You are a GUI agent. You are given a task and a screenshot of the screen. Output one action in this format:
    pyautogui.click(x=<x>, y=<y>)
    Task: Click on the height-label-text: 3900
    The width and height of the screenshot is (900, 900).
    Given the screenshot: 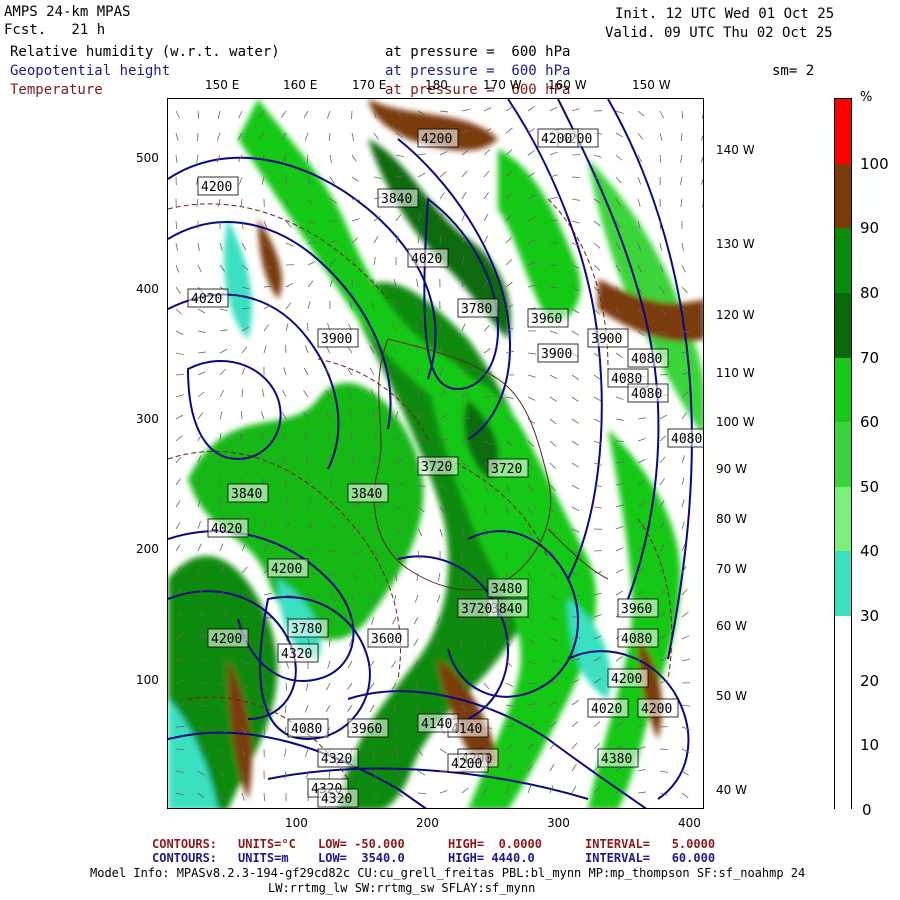 What is the action you would take?
    pyautogui.click(x=606, y=339)
    